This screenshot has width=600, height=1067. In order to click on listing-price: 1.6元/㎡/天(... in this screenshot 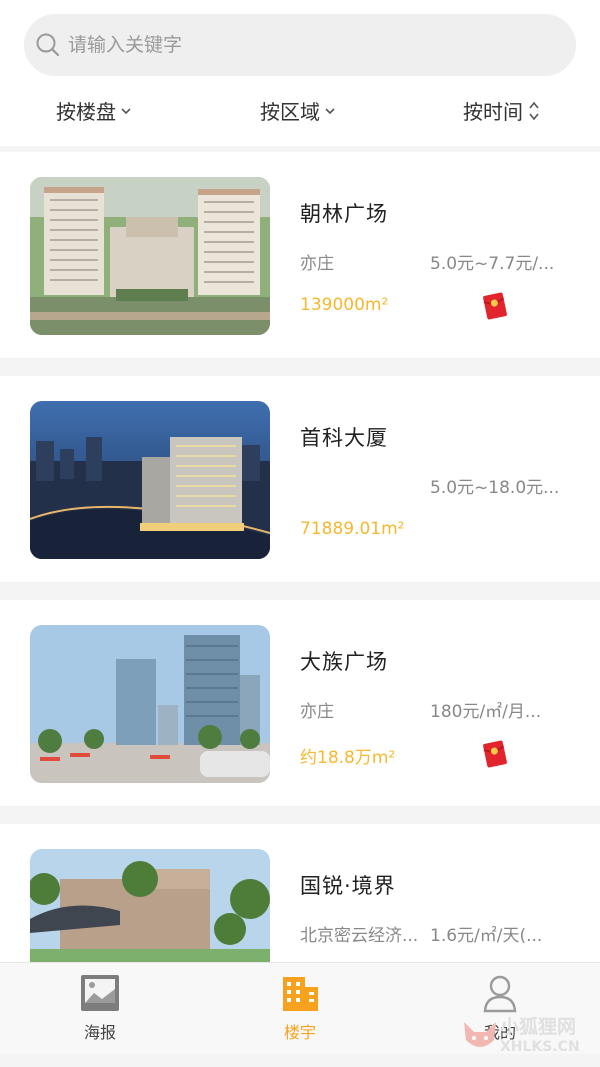, I will do `click(486, 936)`.